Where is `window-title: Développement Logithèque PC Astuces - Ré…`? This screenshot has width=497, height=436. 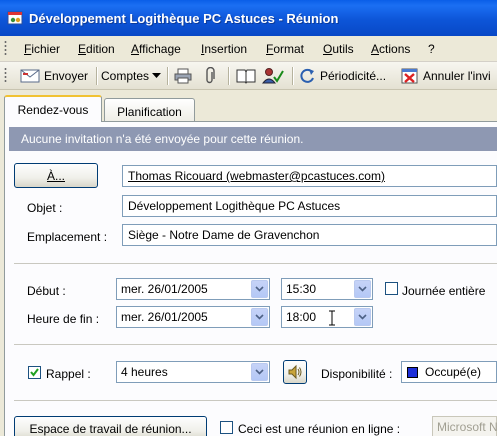
window-title: Développement Logithèque PC Astuces - Ré… is located at coordinates (184, 18).